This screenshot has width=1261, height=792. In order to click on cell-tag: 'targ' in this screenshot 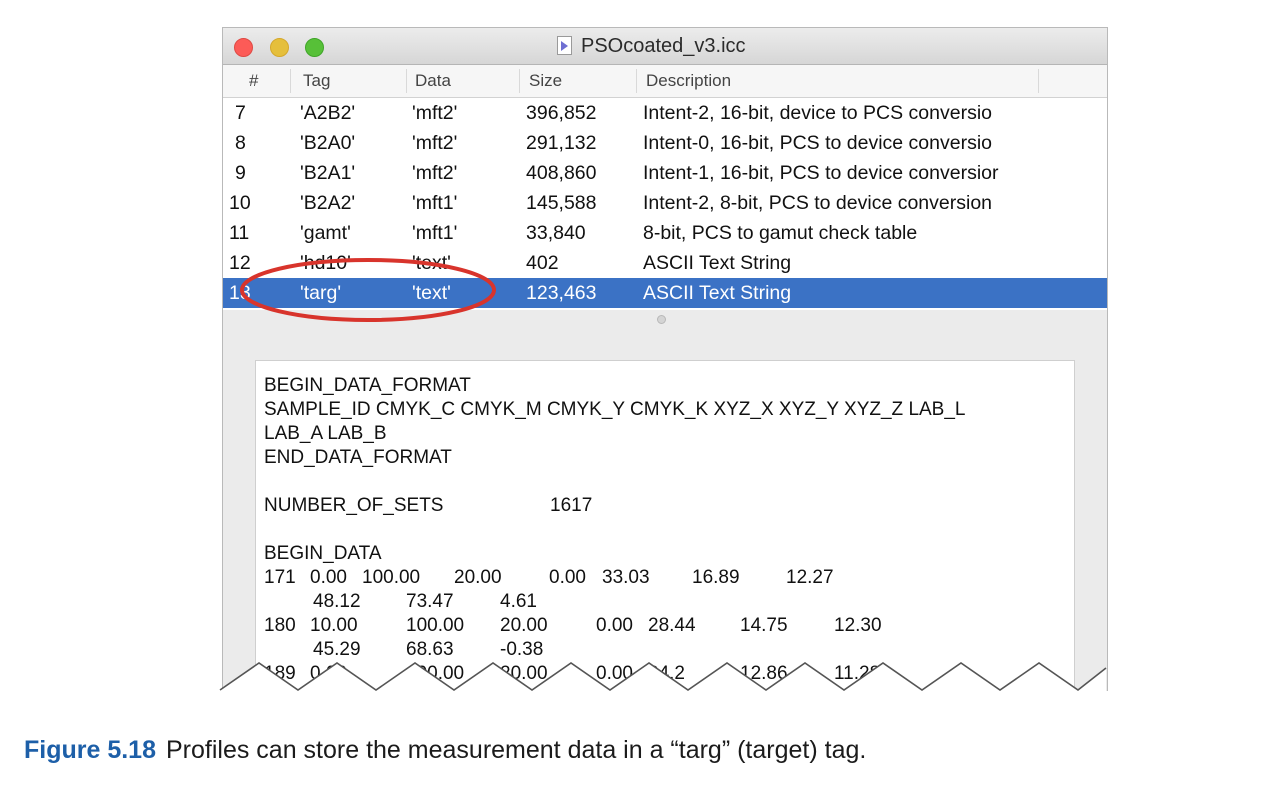, I will do `click(321, 293)`.